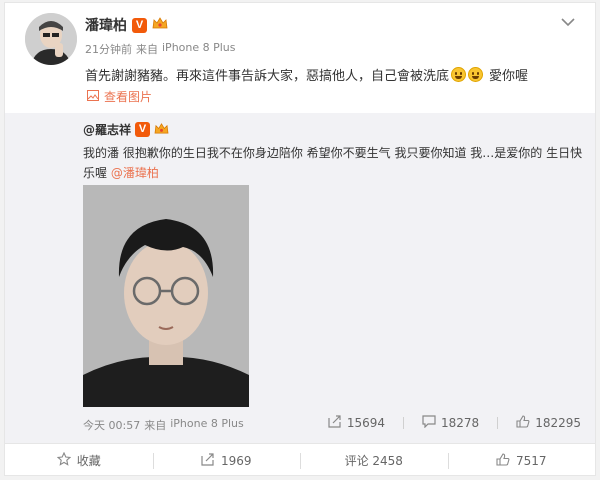  Describe the element at coordinates (429, 423) in the screenshot. I see `comment-icon` at that location.